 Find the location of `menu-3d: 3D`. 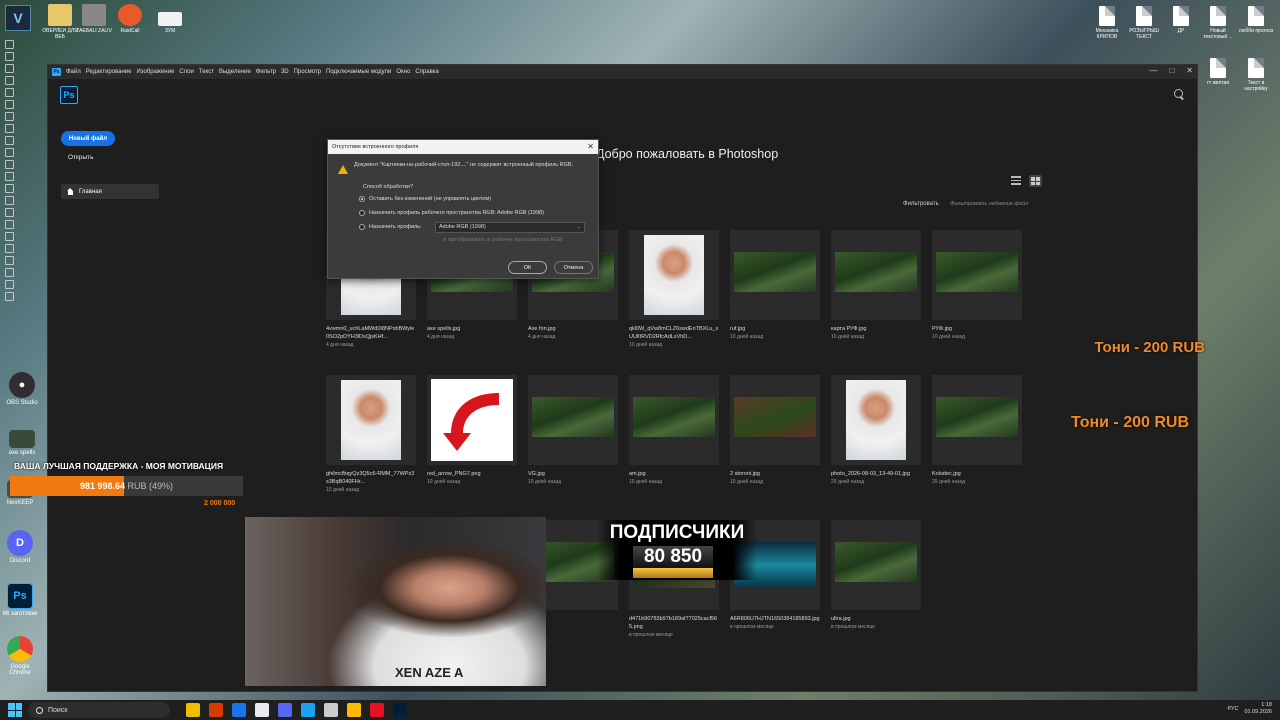

menu-3d: 3D is located at coordinates (285, 72).